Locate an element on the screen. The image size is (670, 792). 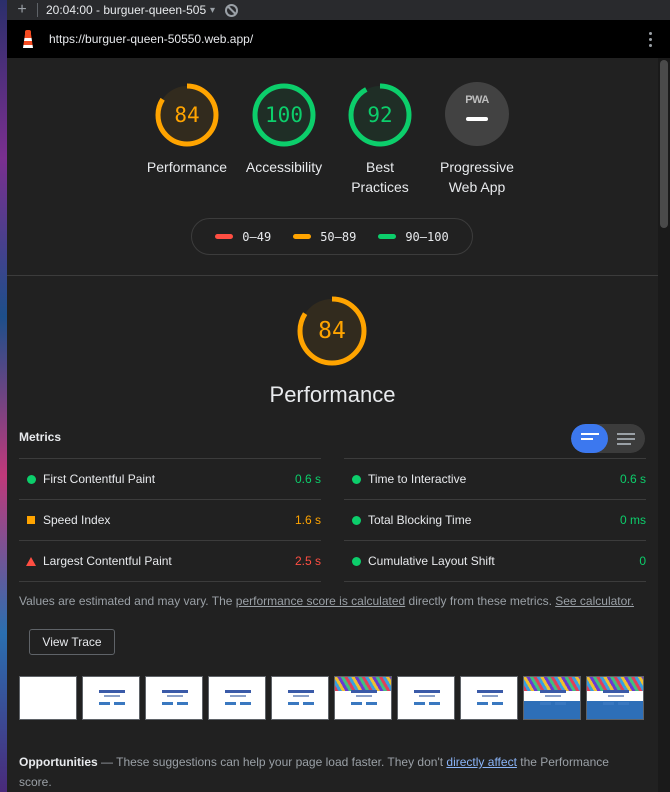
legend-item-fail: 0–49 is located at coordinates (243, 237).